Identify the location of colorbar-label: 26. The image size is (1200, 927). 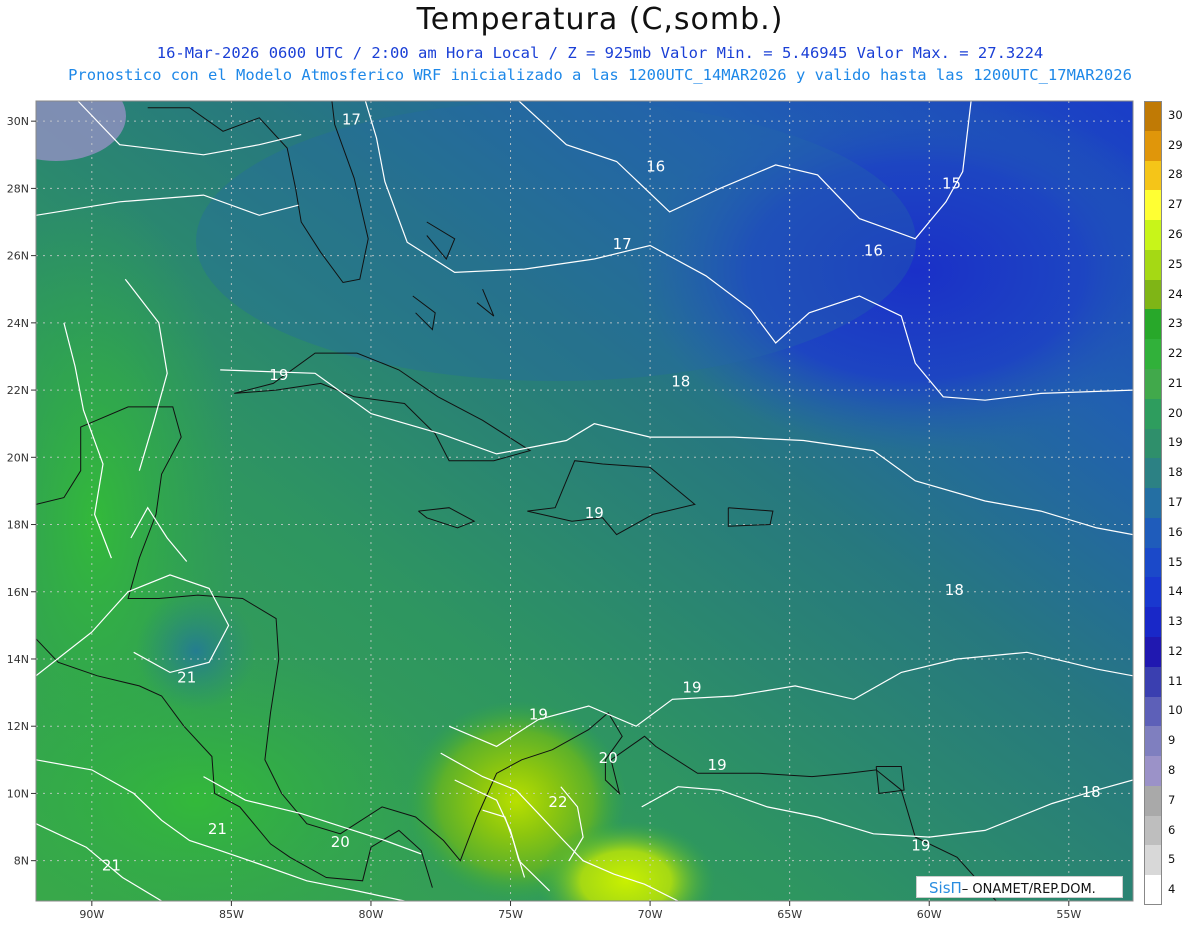
(1175, 234).